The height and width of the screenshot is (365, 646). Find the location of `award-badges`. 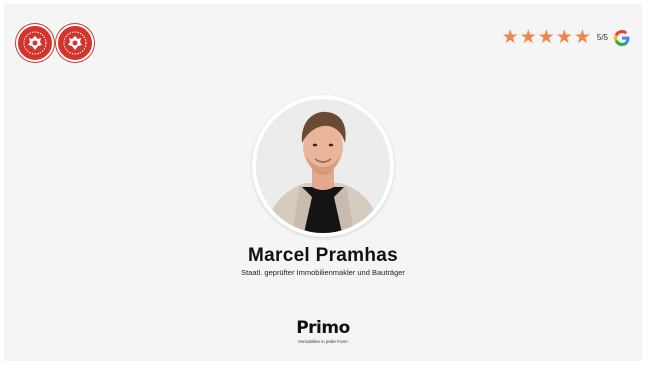

award-badges is located at coordinates (55, 43).